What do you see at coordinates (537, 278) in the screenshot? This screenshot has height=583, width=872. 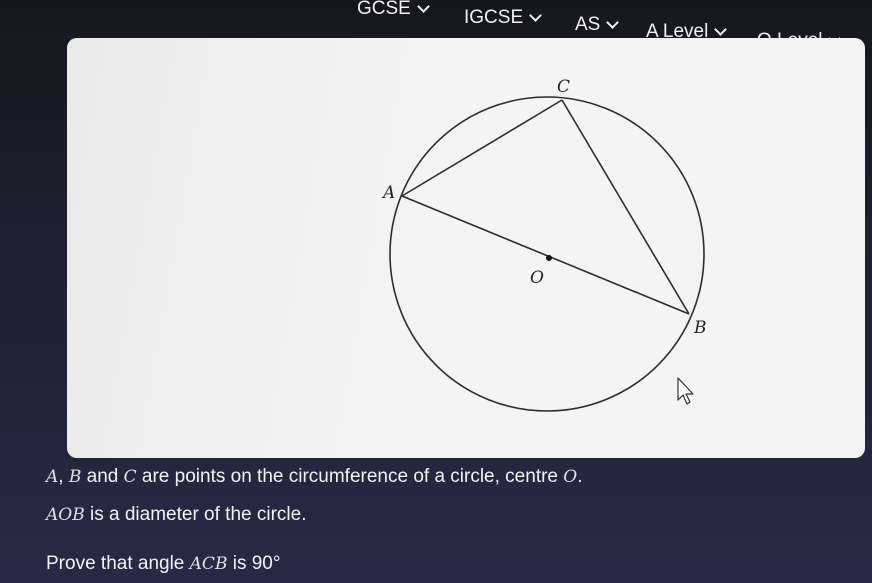 I see `label-o: O` at bounding box center [537, 278].